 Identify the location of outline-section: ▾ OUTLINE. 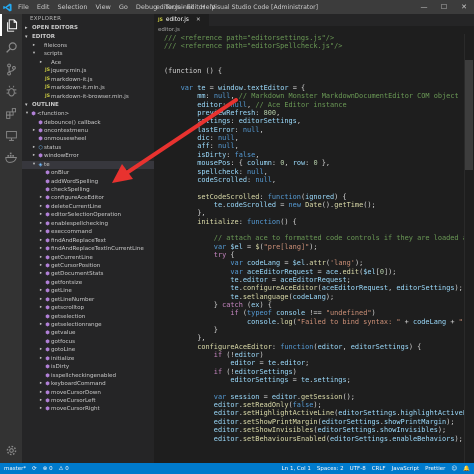
(88, 105).